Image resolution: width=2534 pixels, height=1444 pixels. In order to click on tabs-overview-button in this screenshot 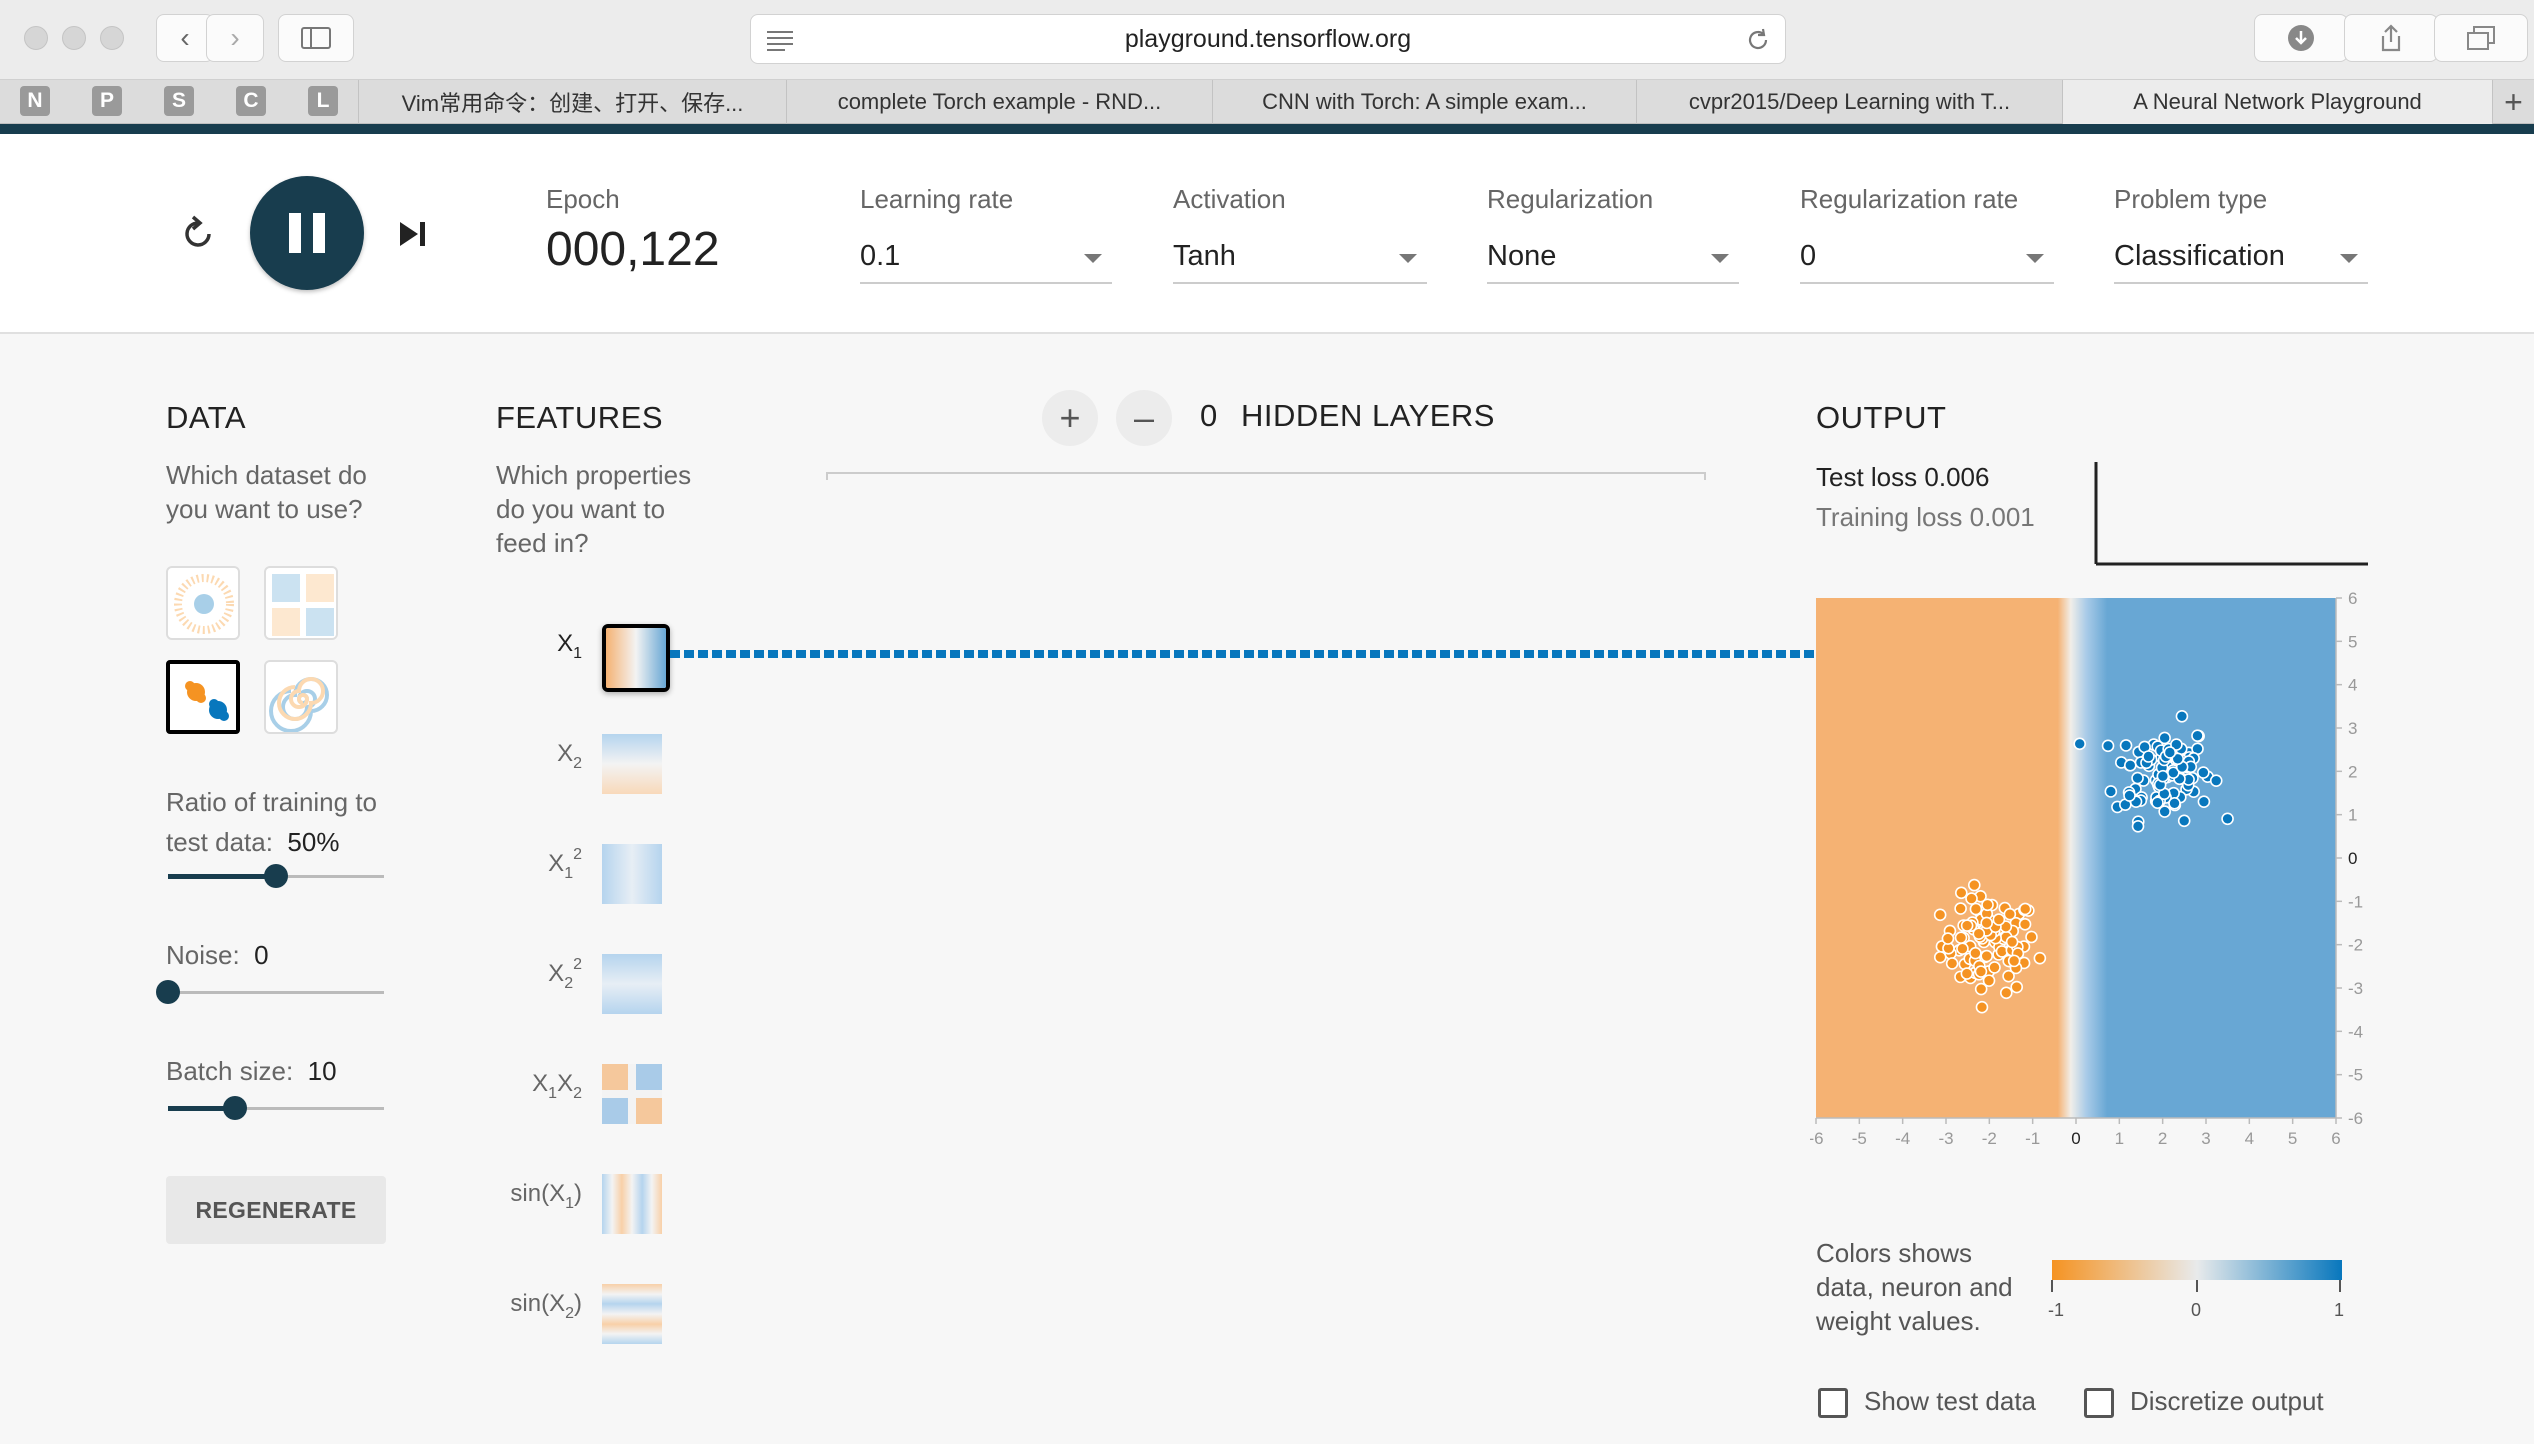, I will do `click(2481, 38)`.